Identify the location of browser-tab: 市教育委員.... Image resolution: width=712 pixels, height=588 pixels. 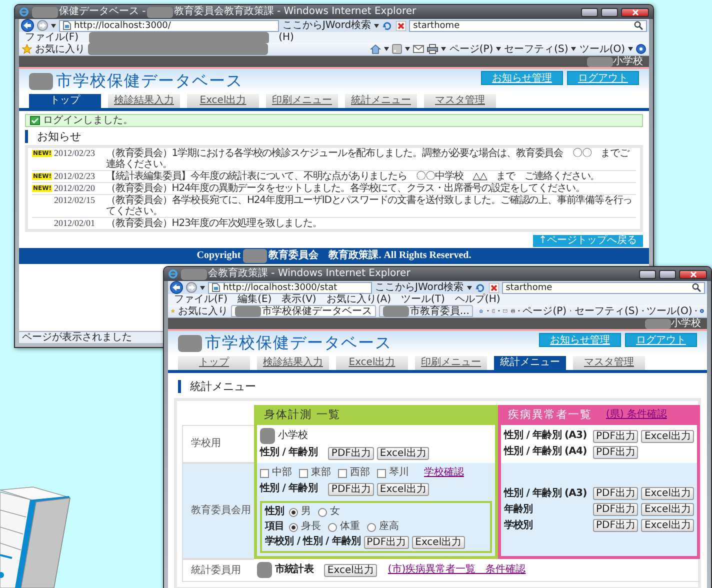
(426, 311).